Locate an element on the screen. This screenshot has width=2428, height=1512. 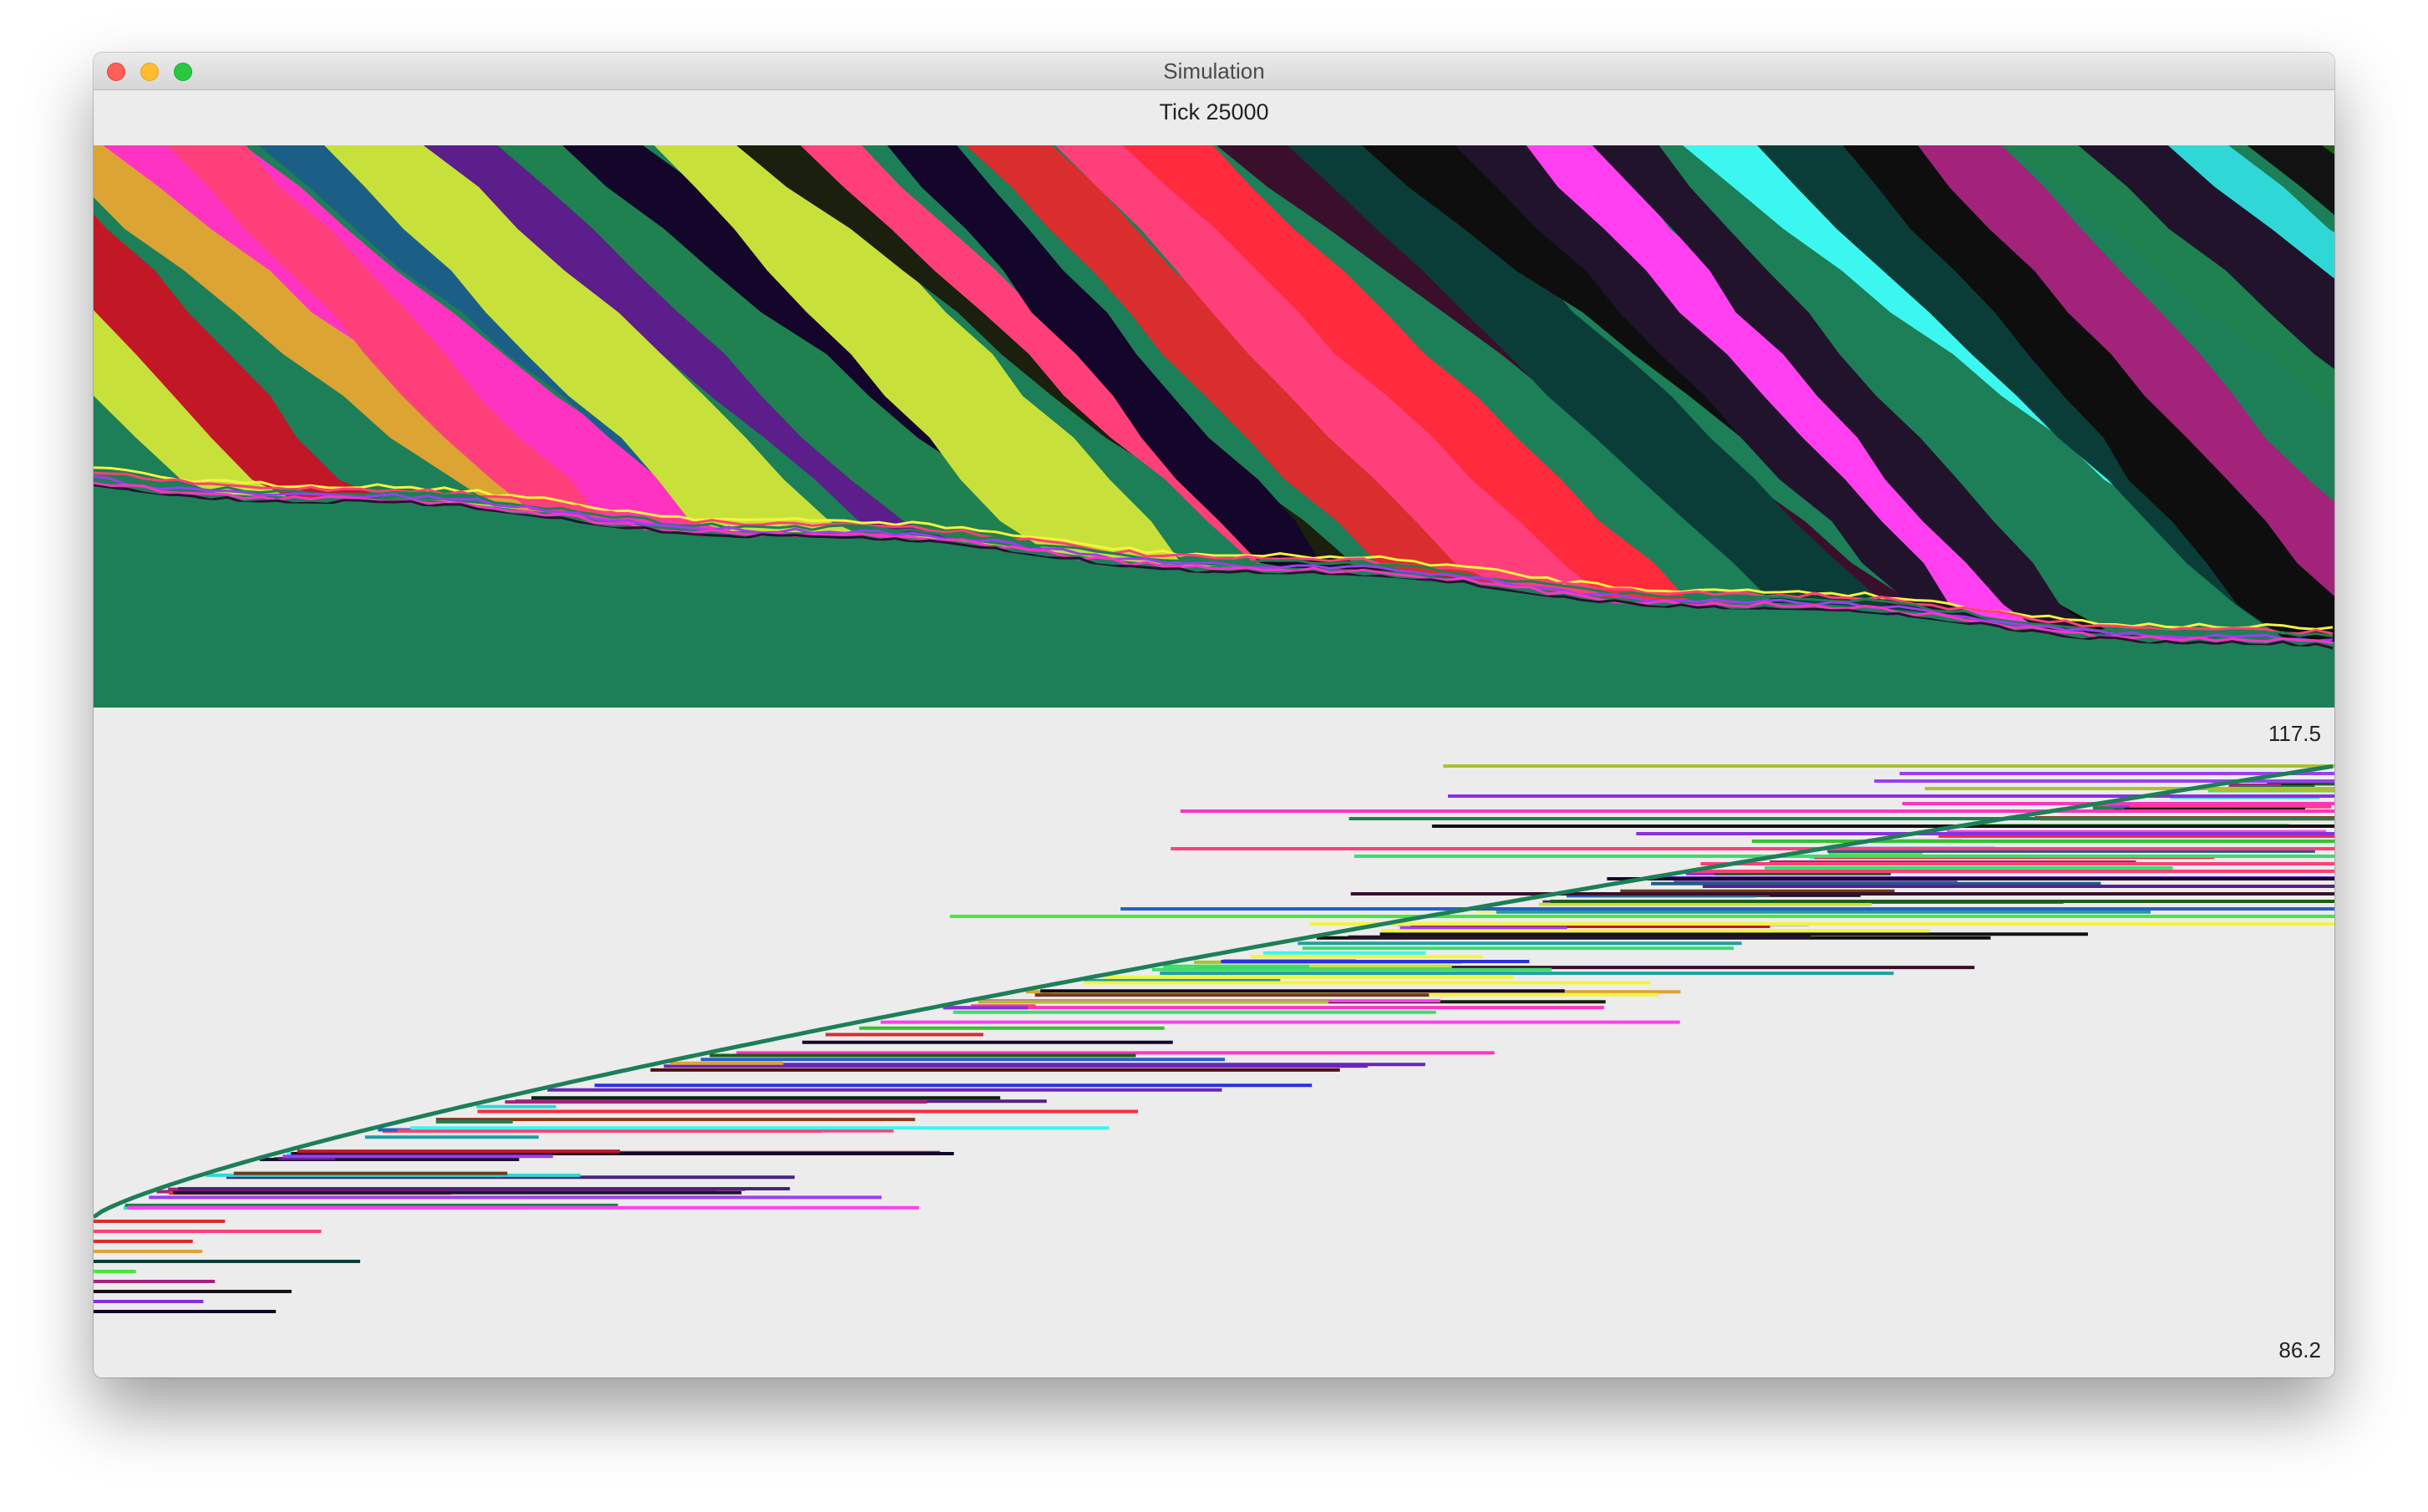
title-bar: Simulation is located at coordinates (1214, 71).